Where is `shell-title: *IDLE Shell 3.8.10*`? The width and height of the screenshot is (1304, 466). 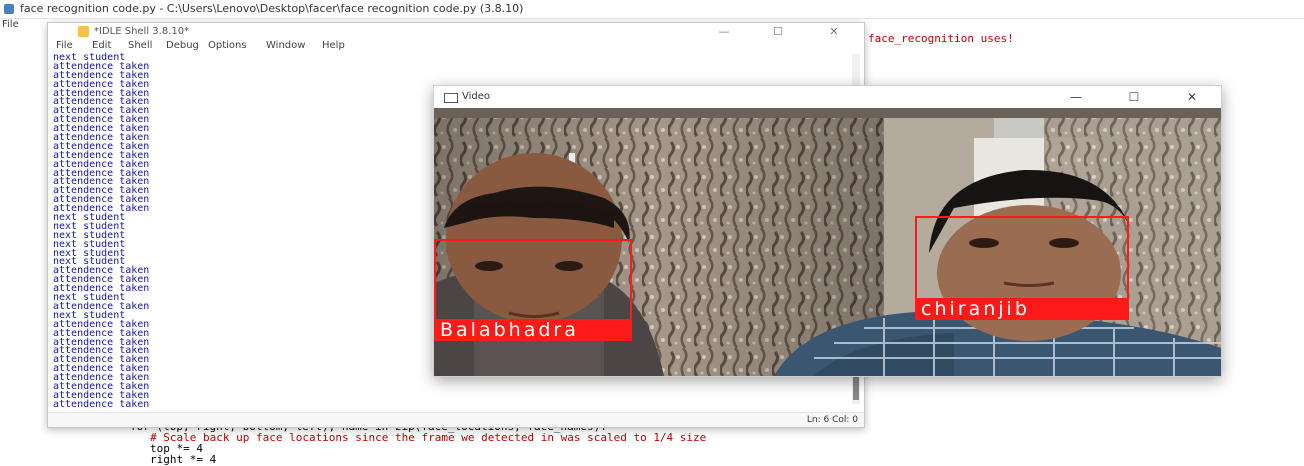
shell-title: *IDLE Shell 3.8.10* is located at coordinates (142, 31).